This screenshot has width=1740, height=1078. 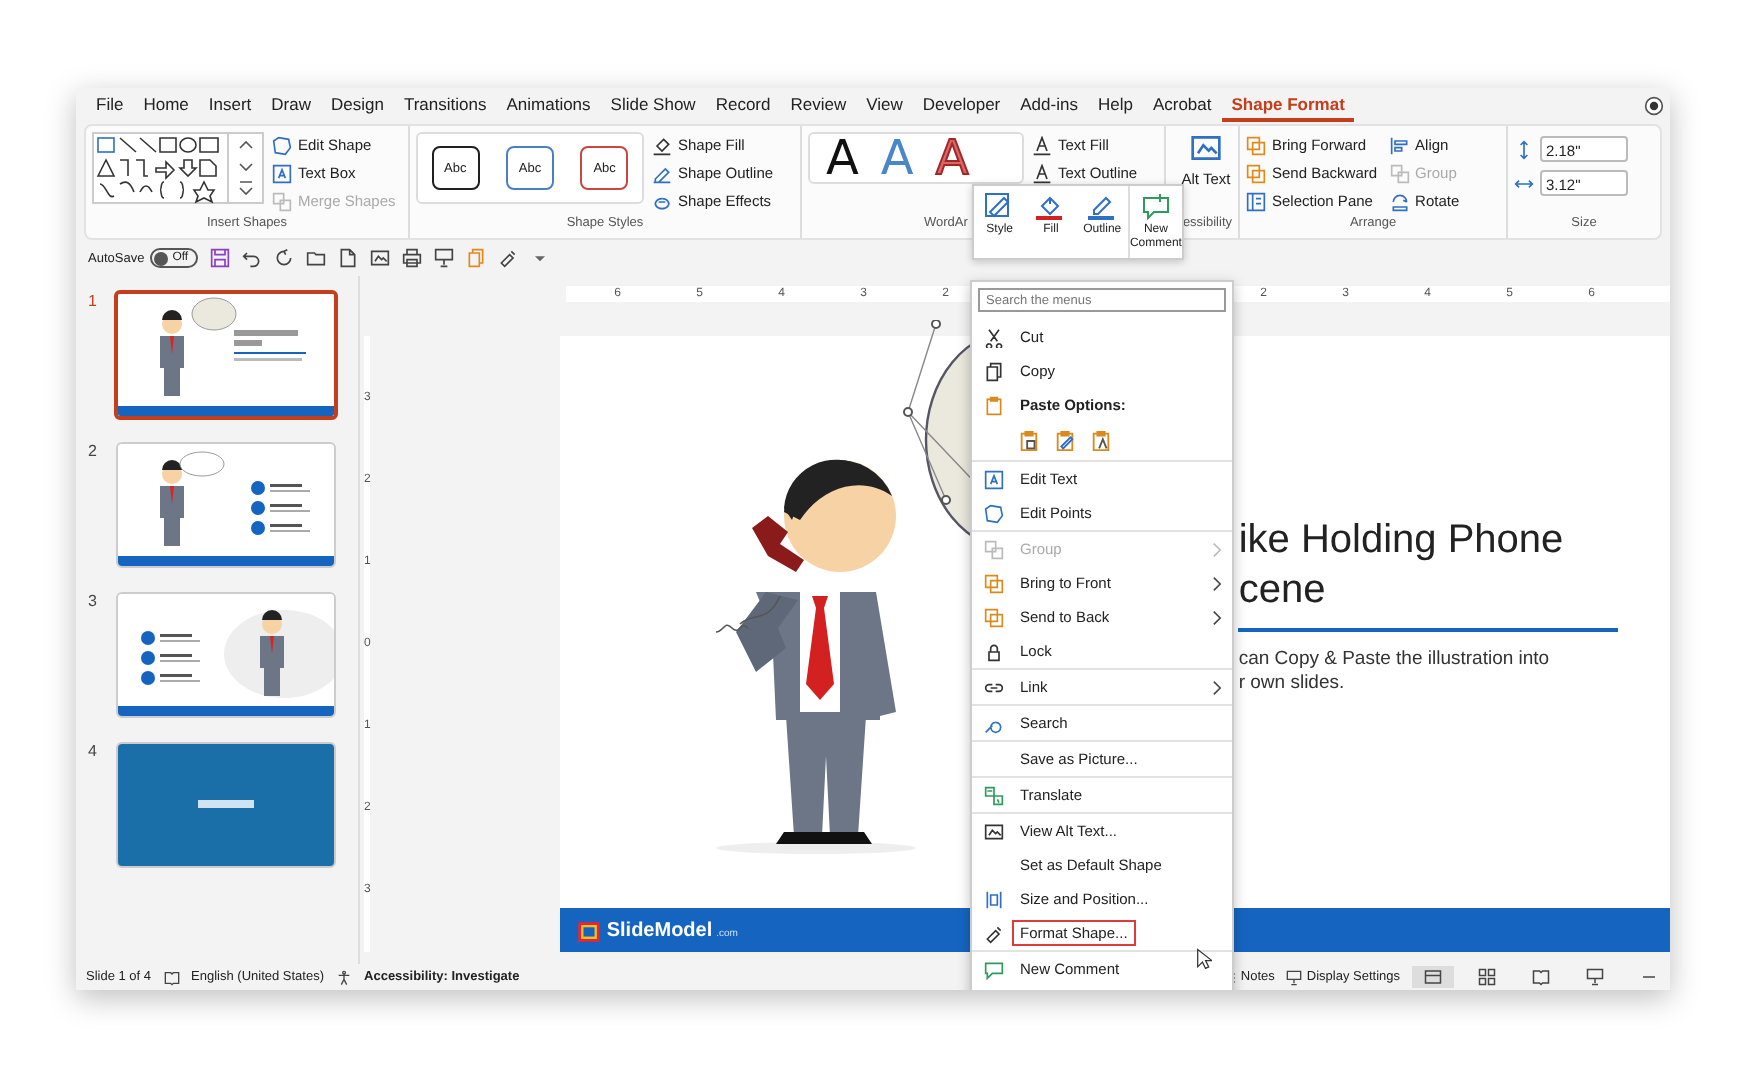 I want to click on ribbon-tab: Animations, so click(x=548, y=106).